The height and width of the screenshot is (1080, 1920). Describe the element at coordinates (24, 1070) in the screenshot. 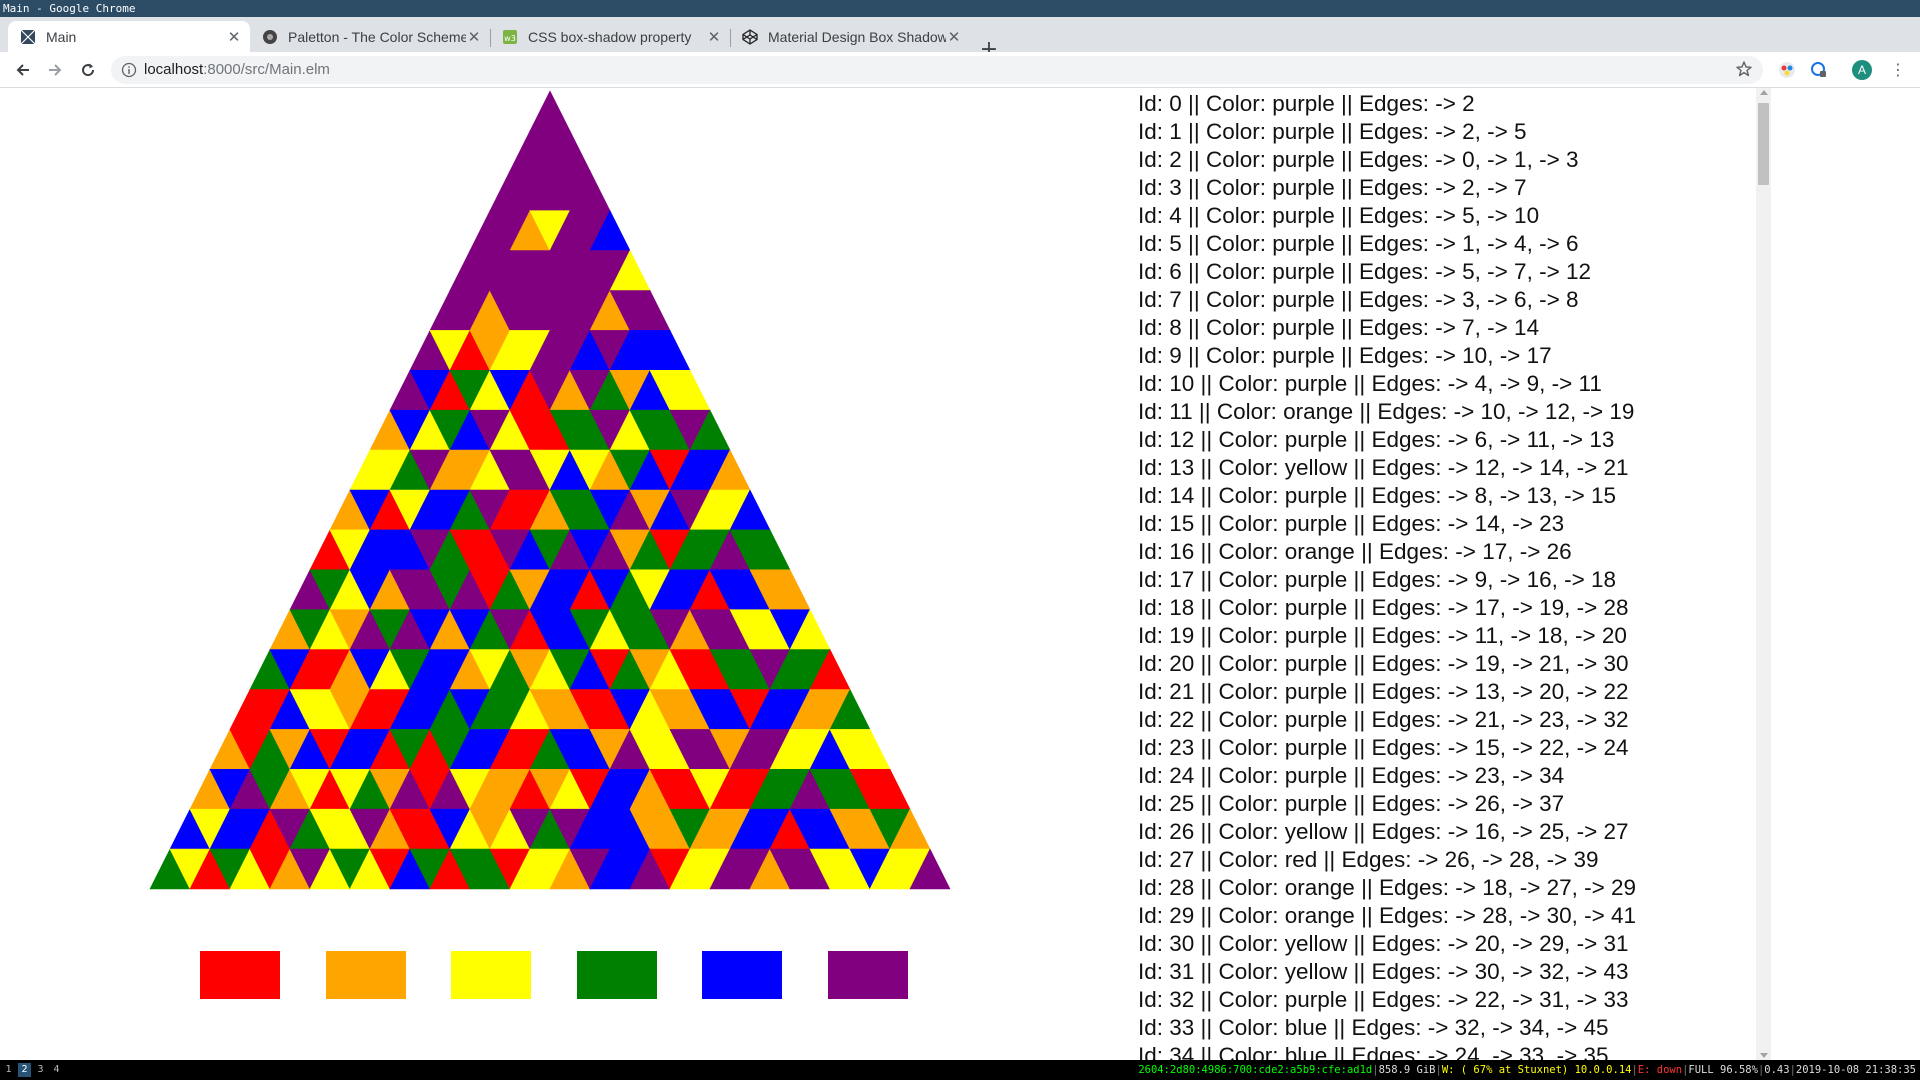

I see `workspace-2: 2` at that location.